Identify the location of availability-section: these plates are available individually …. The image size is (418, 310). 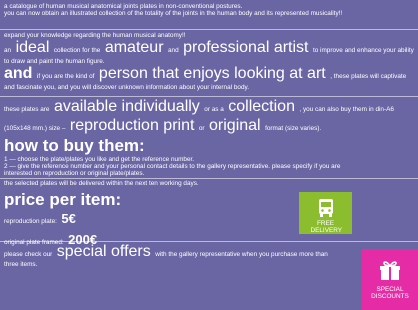
(209, 117).